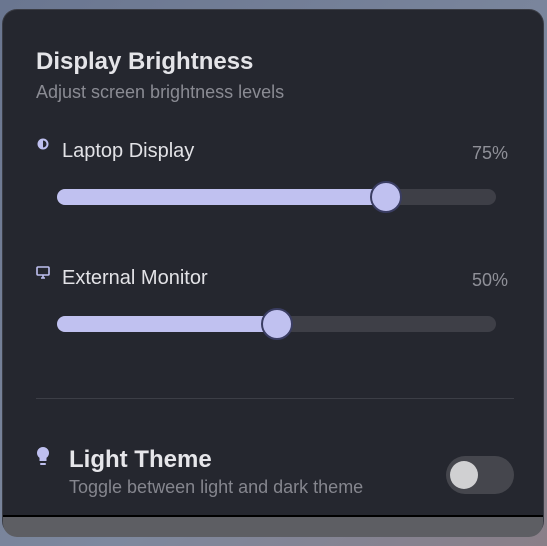 This screenshot has width=547, height=546. I want to click on light-theme-toggle, so click(480, 475).